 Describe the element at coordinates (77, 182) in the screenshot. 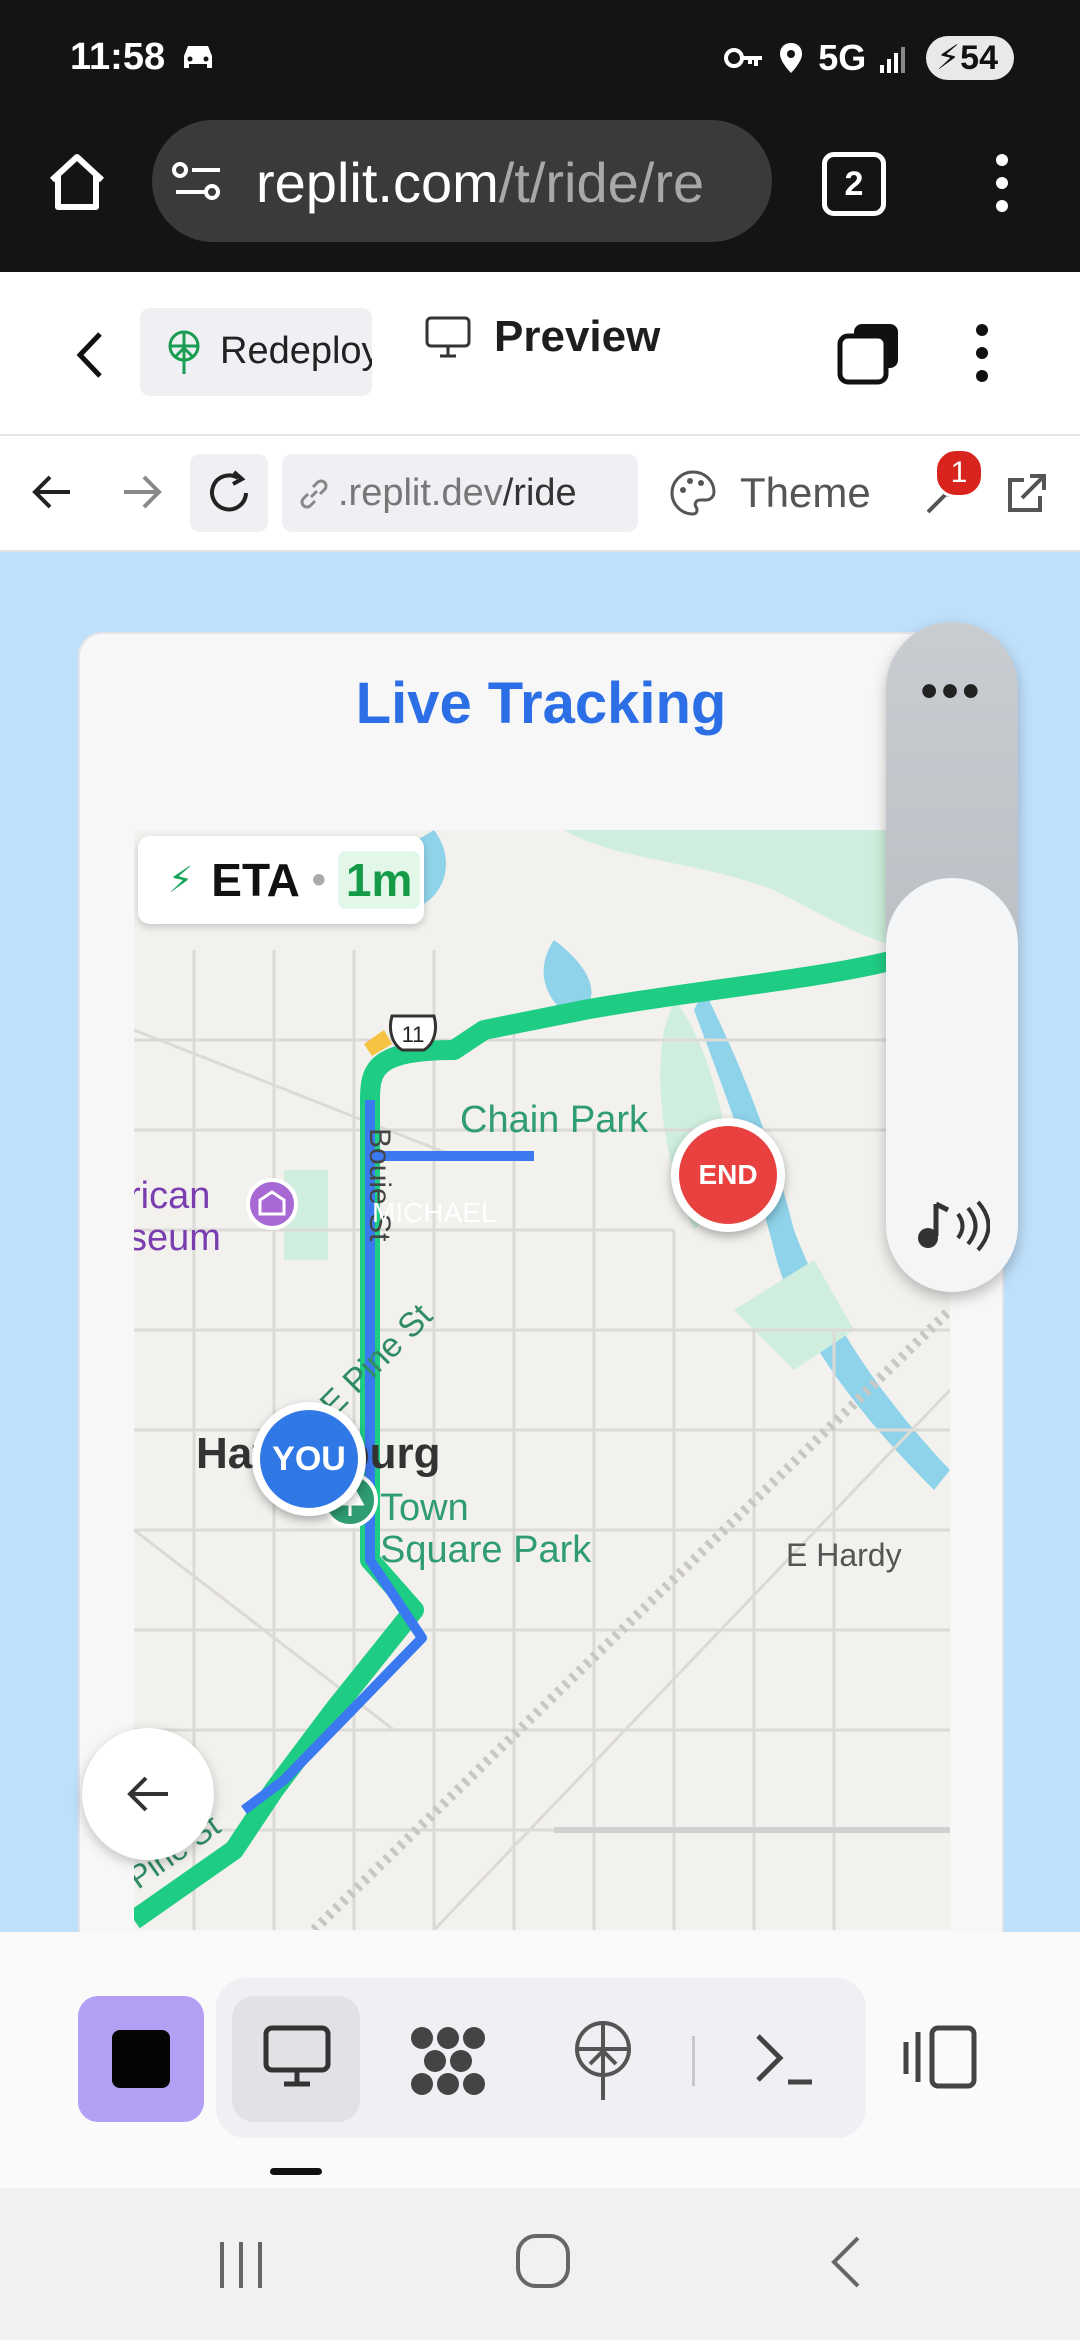

I see `home-icon` at that location.